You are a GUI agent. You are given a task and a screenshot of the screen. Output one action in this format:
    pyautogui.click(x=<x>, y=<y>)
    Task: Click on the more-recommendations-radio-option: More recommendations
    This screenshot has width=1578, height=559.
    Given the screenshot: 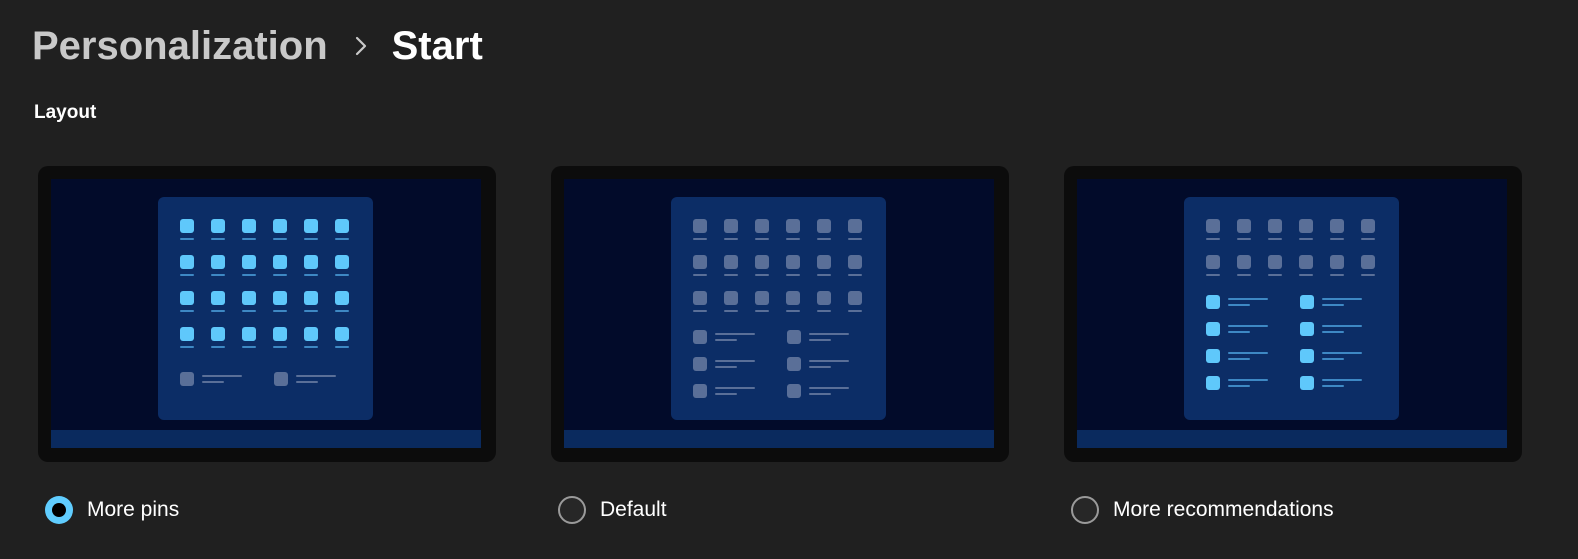 What is the action you would take?
    pyautogui.click(x=1202, y=510)
    